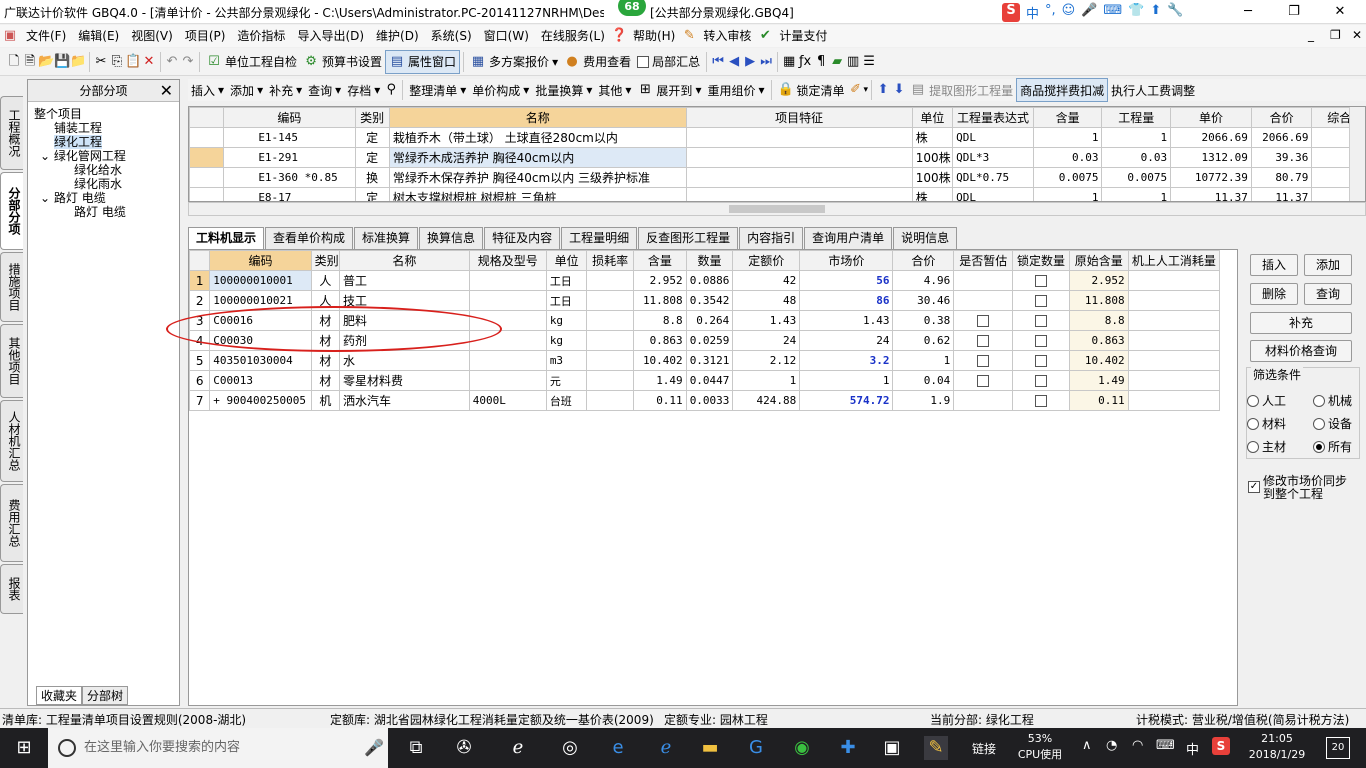 The image size is (1366, 768). Describe the element at coordinates (1211, 177) in the screenshot. I see `table-cell: 10772.39` at that location.